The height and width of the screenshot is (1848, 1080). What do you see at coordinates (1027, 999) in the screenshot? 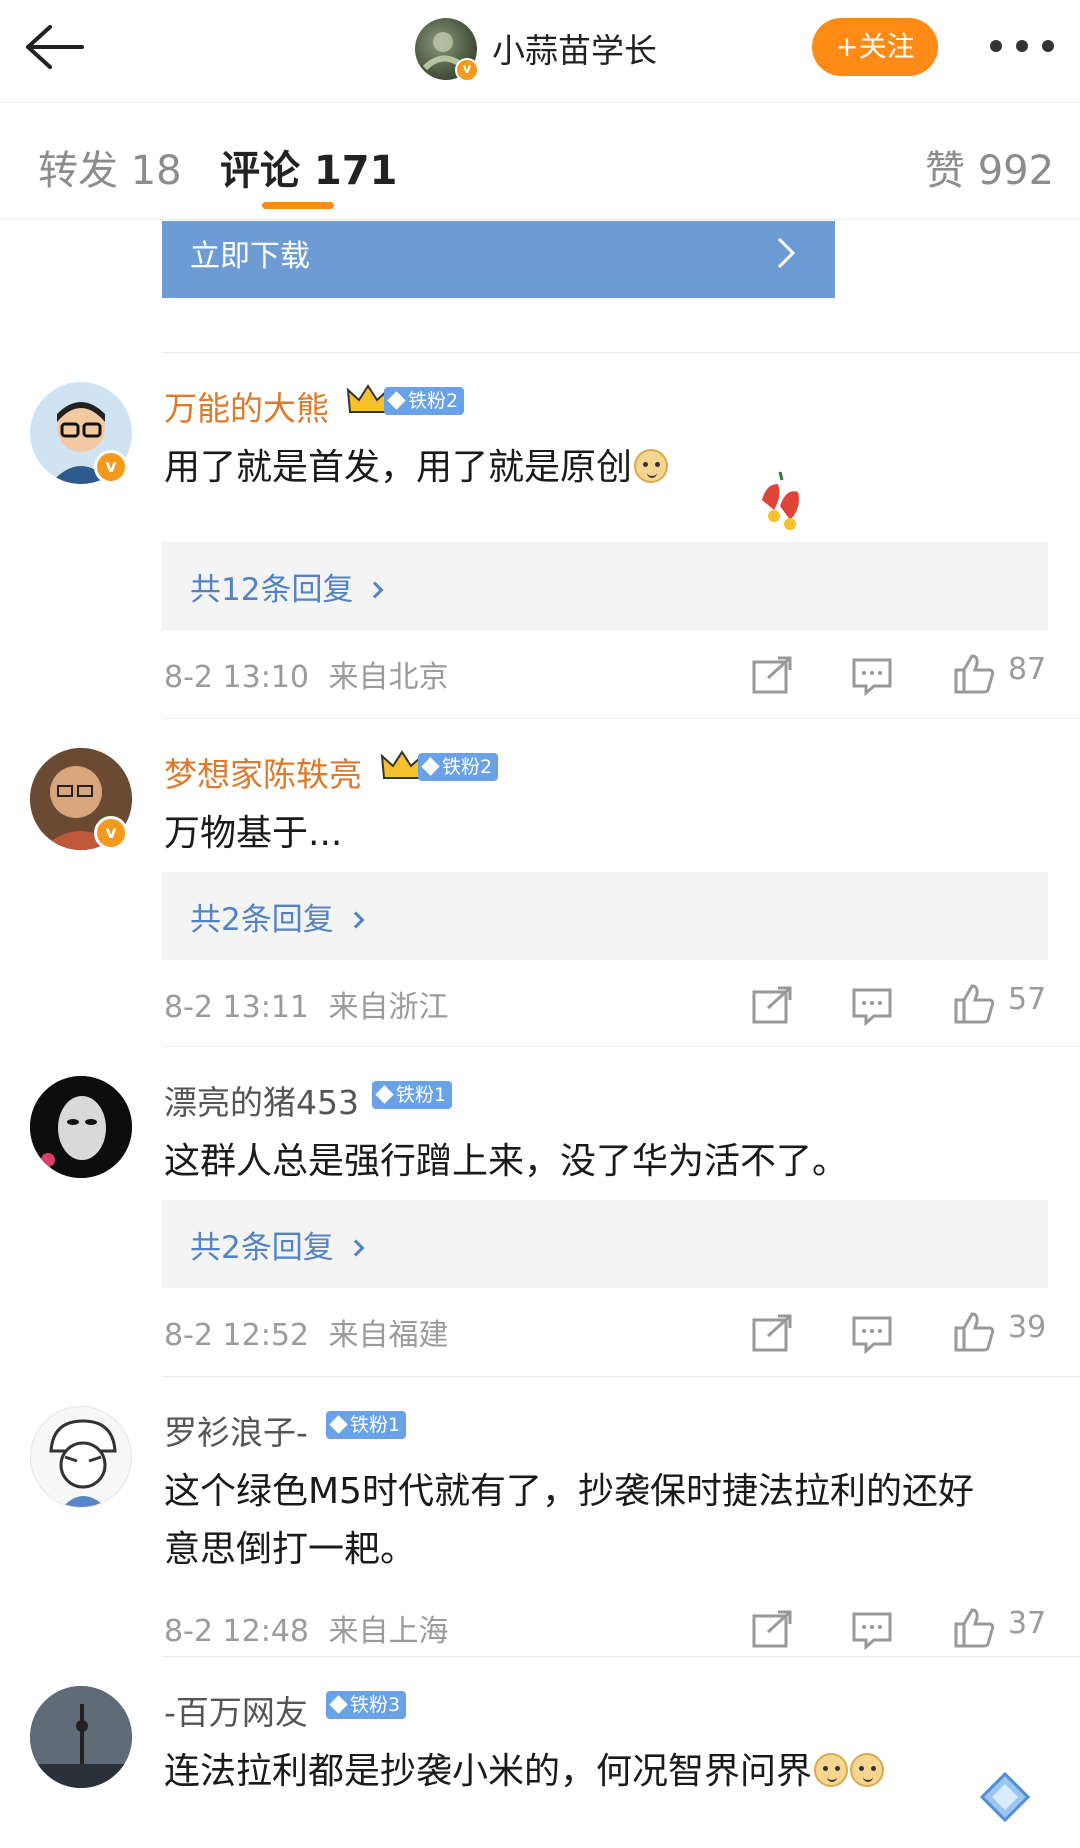
I see `like-count: 57` at bounding box center [1027, 999].